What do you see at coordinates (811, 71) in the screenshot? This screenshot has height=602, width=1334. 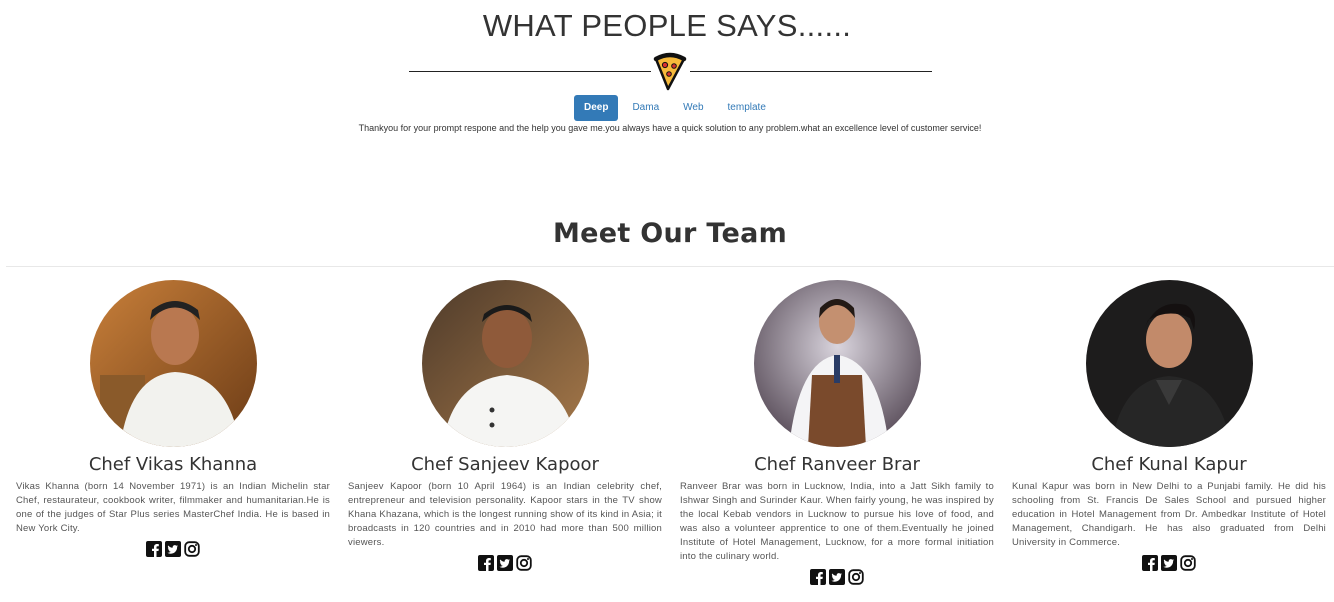 I see `title-divider-right` at bounding box center [811, 71].